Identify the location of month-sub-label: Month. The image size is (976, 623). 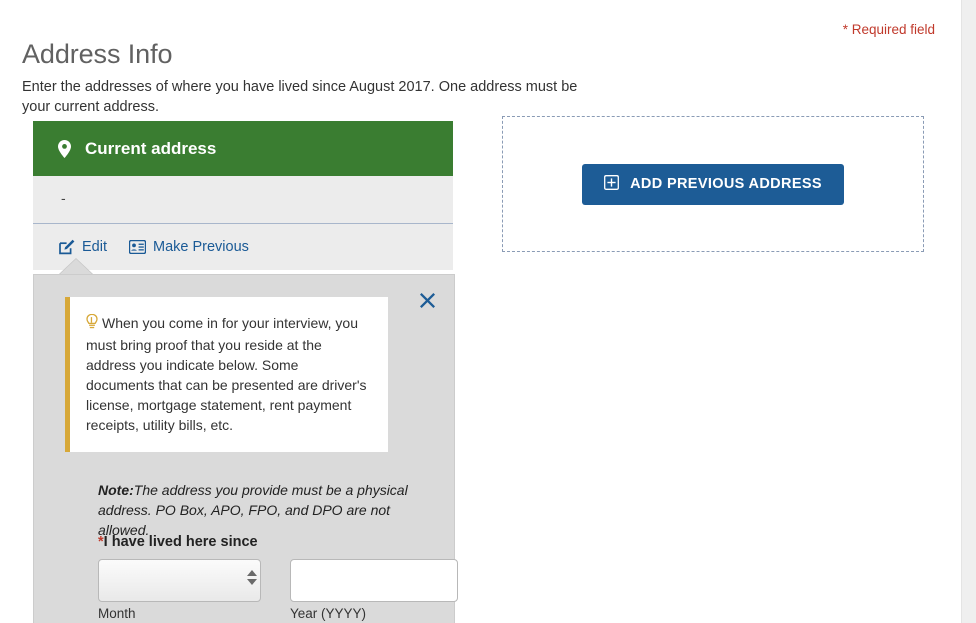
(117, 613).